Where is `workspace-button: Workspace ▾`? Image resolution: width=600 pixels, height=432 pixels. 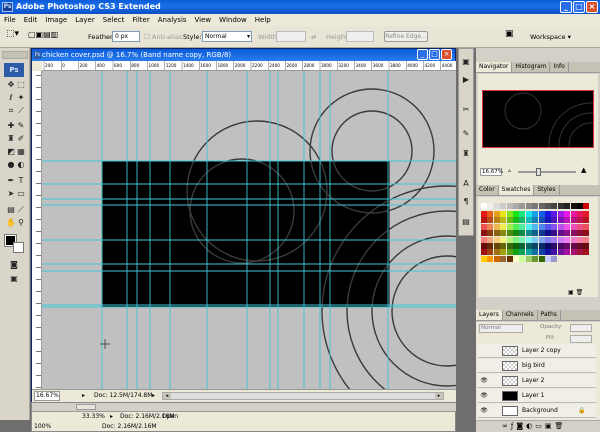
workspace-button: Workspace ▾ is located at coordinates (550, 37).